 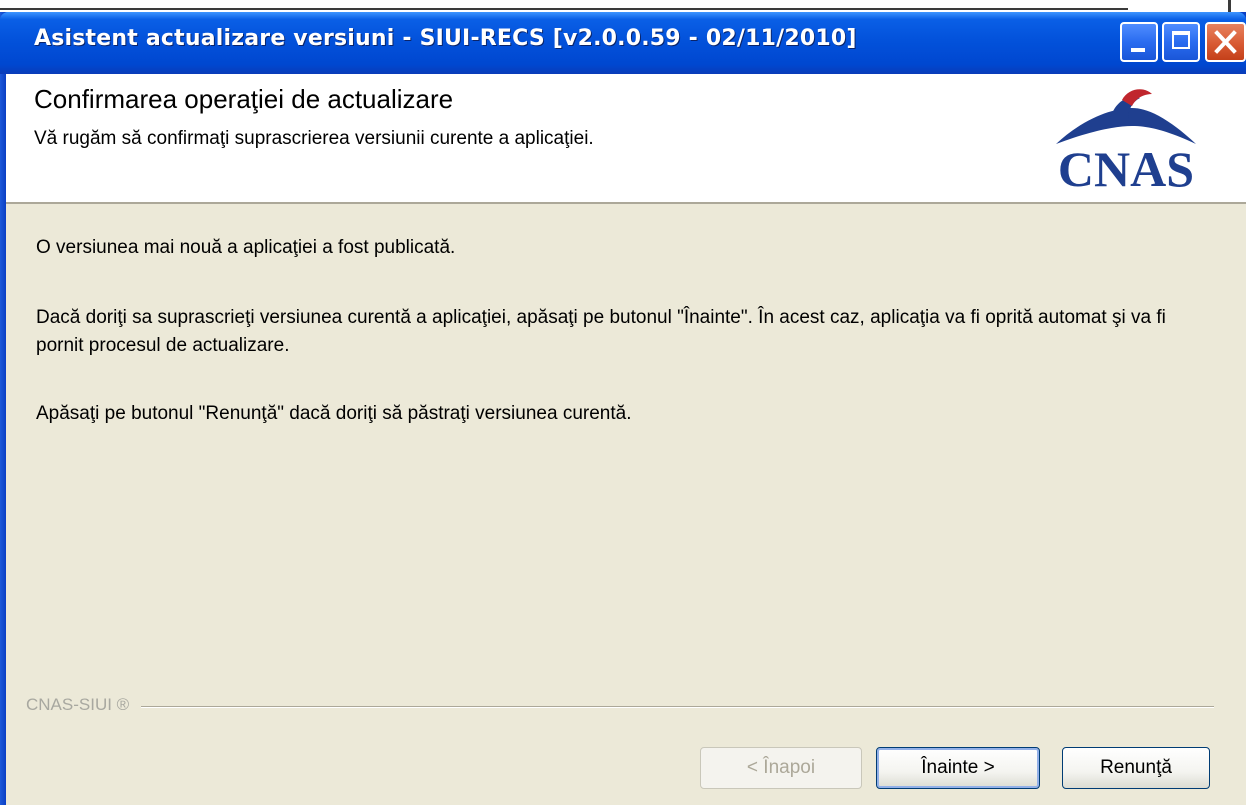 I want to click on close-icon, so click(x=1225, y=42).